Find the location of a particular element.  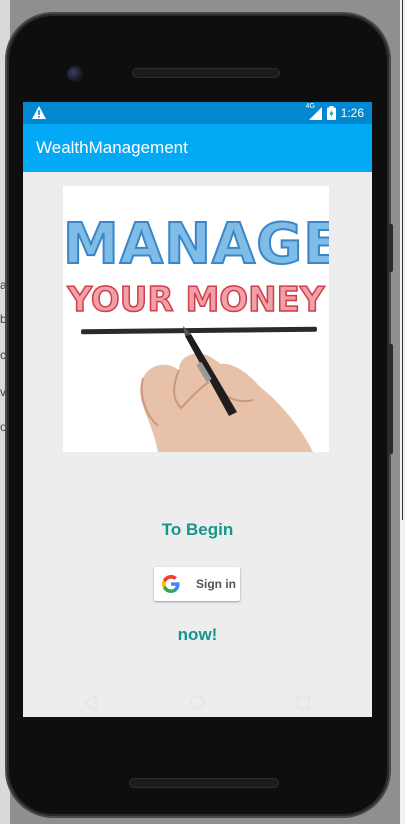

warning-icon is located at coordinates (39, 112).